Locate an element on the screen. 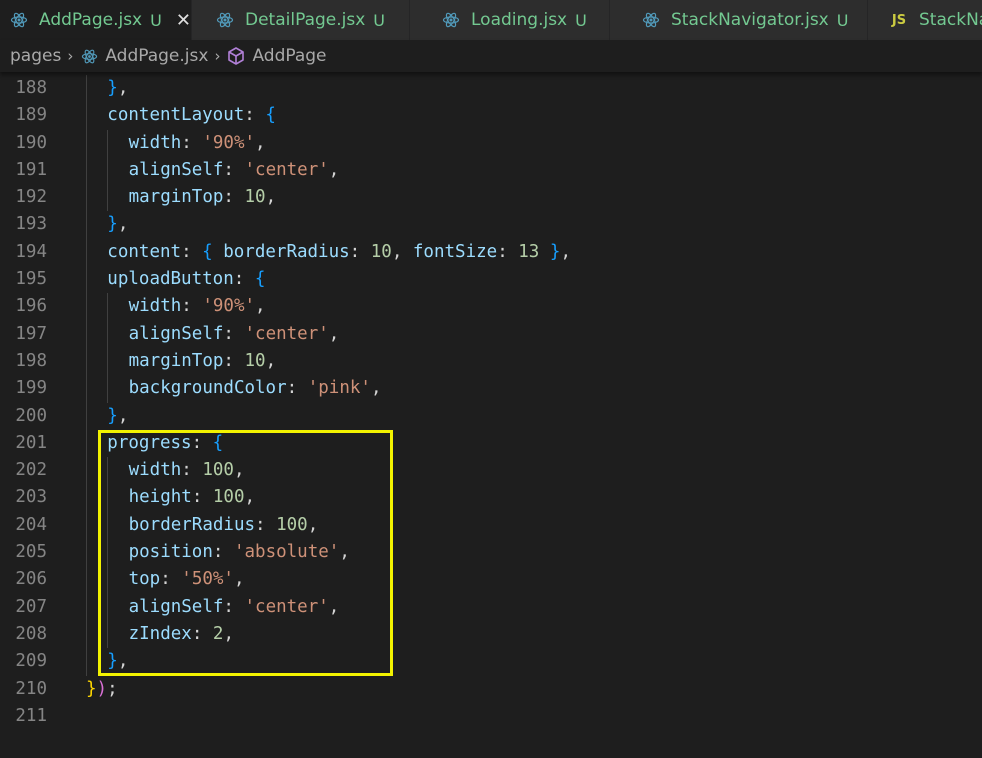  line-number: 211 is located at coordinates (31, 715).